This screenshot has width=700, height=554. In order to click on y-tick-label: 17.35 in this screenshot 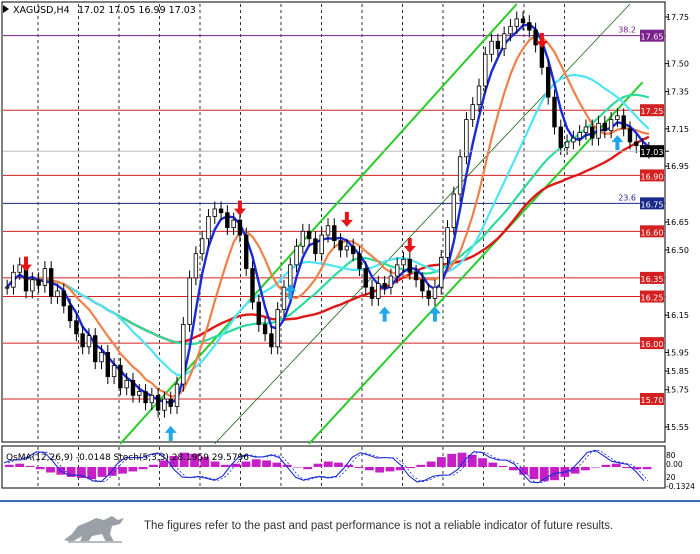, I will do `click(677, 92)`.